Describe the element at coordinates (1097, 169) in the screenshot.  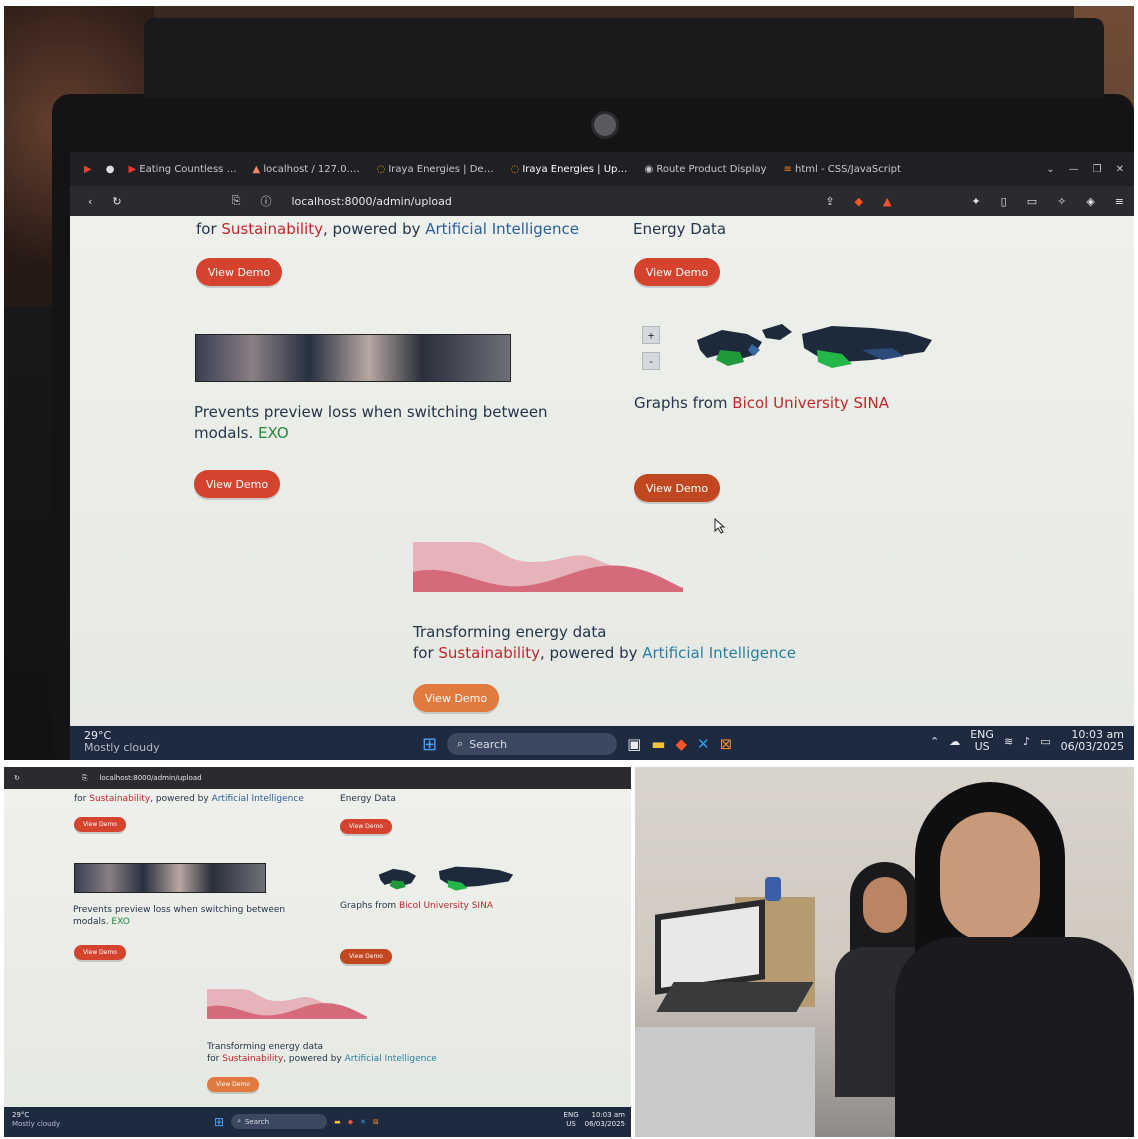
I see `restore-icon: ❐` at that location.